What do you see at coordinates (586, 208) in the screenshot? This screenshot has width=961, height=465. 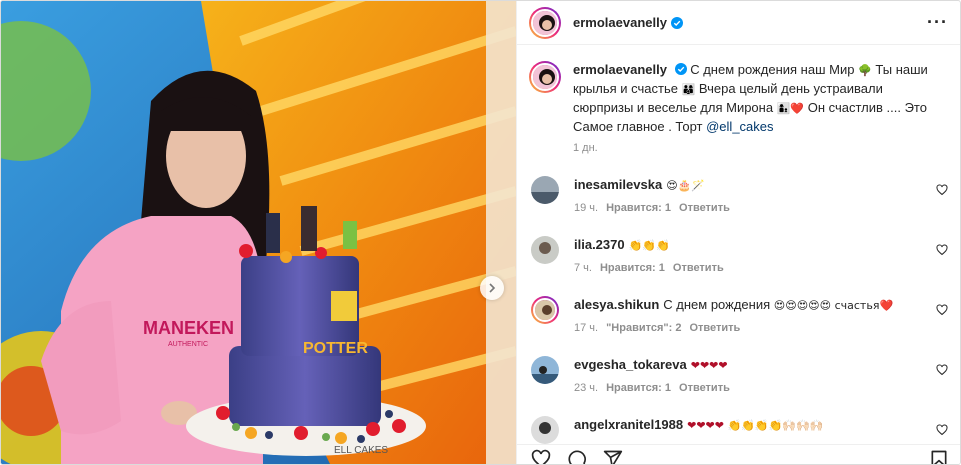 I see `comment-time: 19 ч.` at bounding box center [586, 208].